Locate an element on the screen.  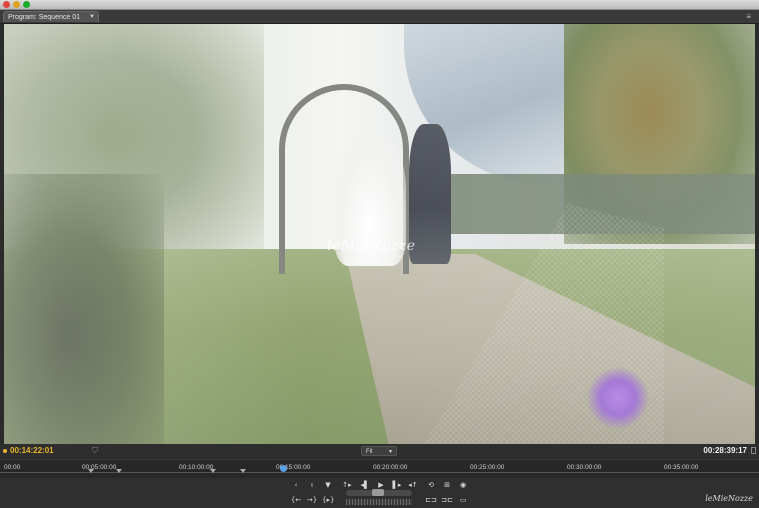
playhead-timecode: 00:14:22:01 is located at coordinates (32, 450).